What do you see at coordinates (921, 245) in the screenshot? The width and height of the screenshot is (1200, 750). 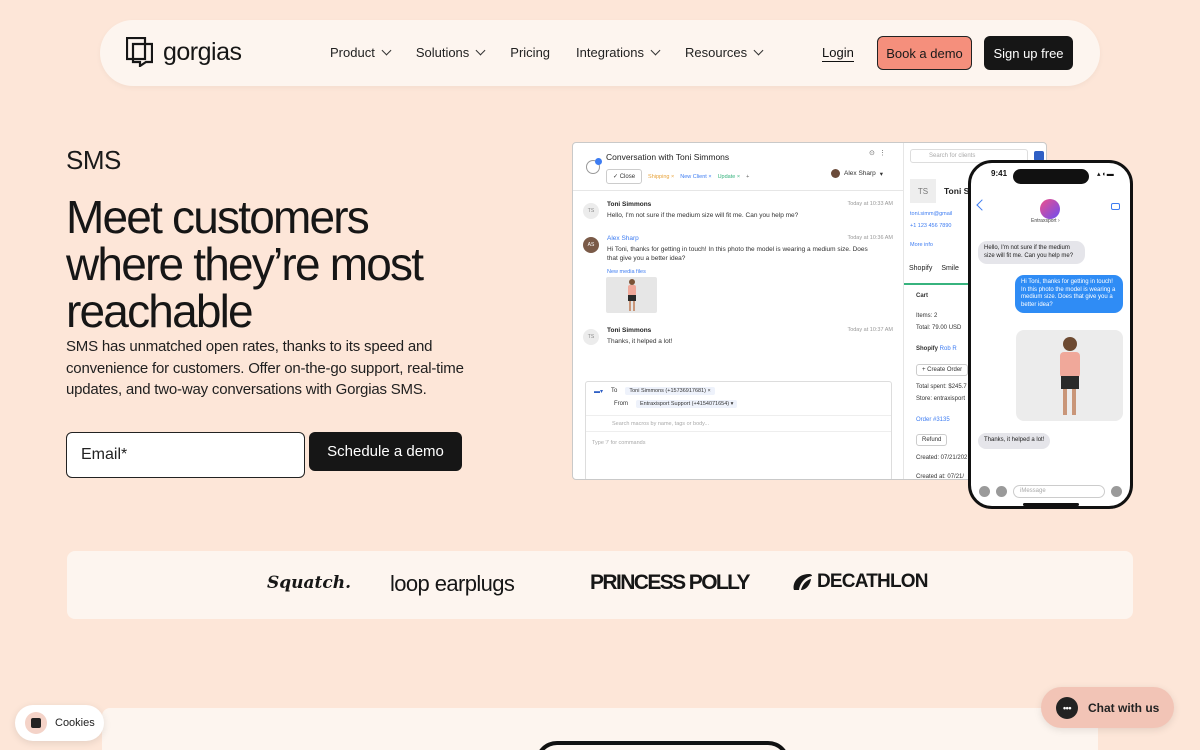 I see `more-info-link: More info` at bounding box center [921, 245].